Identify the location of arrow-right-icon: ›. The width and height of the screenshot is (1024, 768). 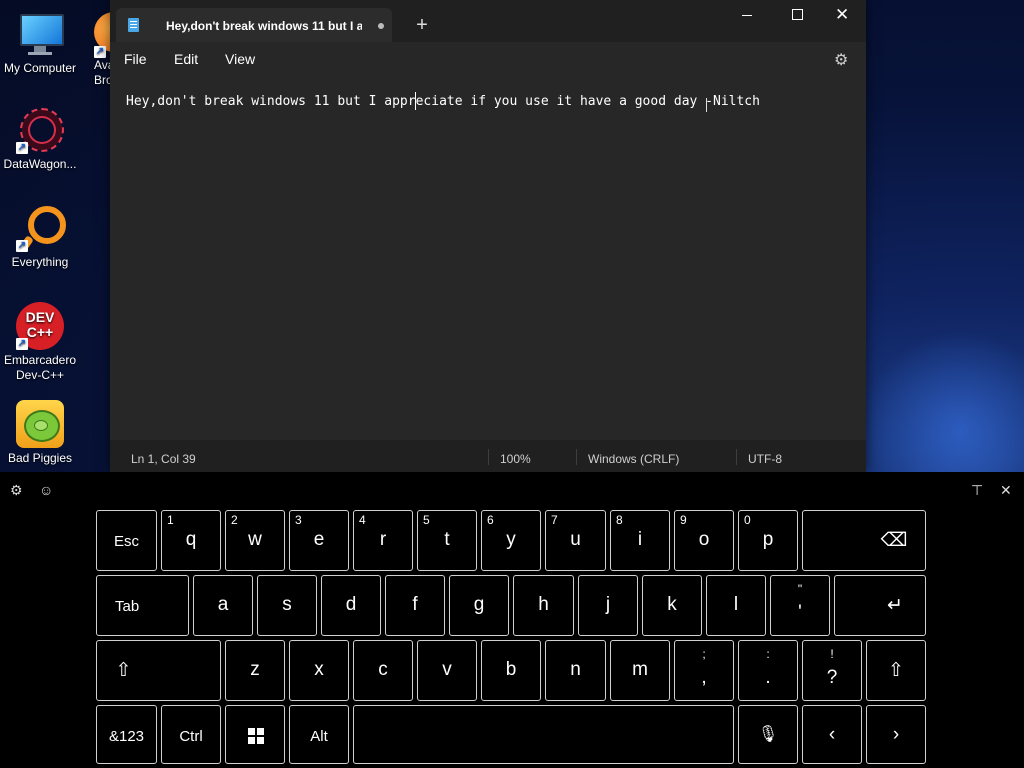
(896, 734).